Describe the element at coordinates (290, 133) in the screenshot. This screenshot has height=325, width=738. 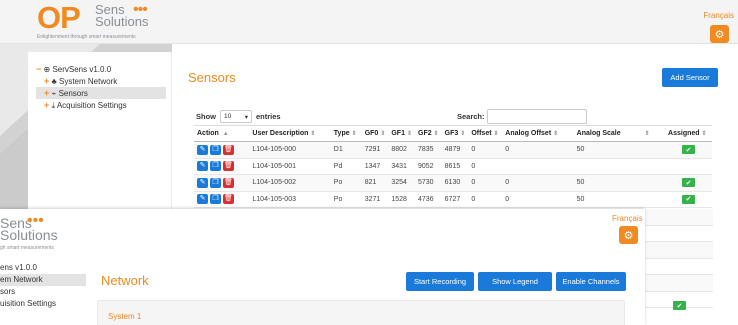
I see `col-user-description: User Description ⇕` at that location.